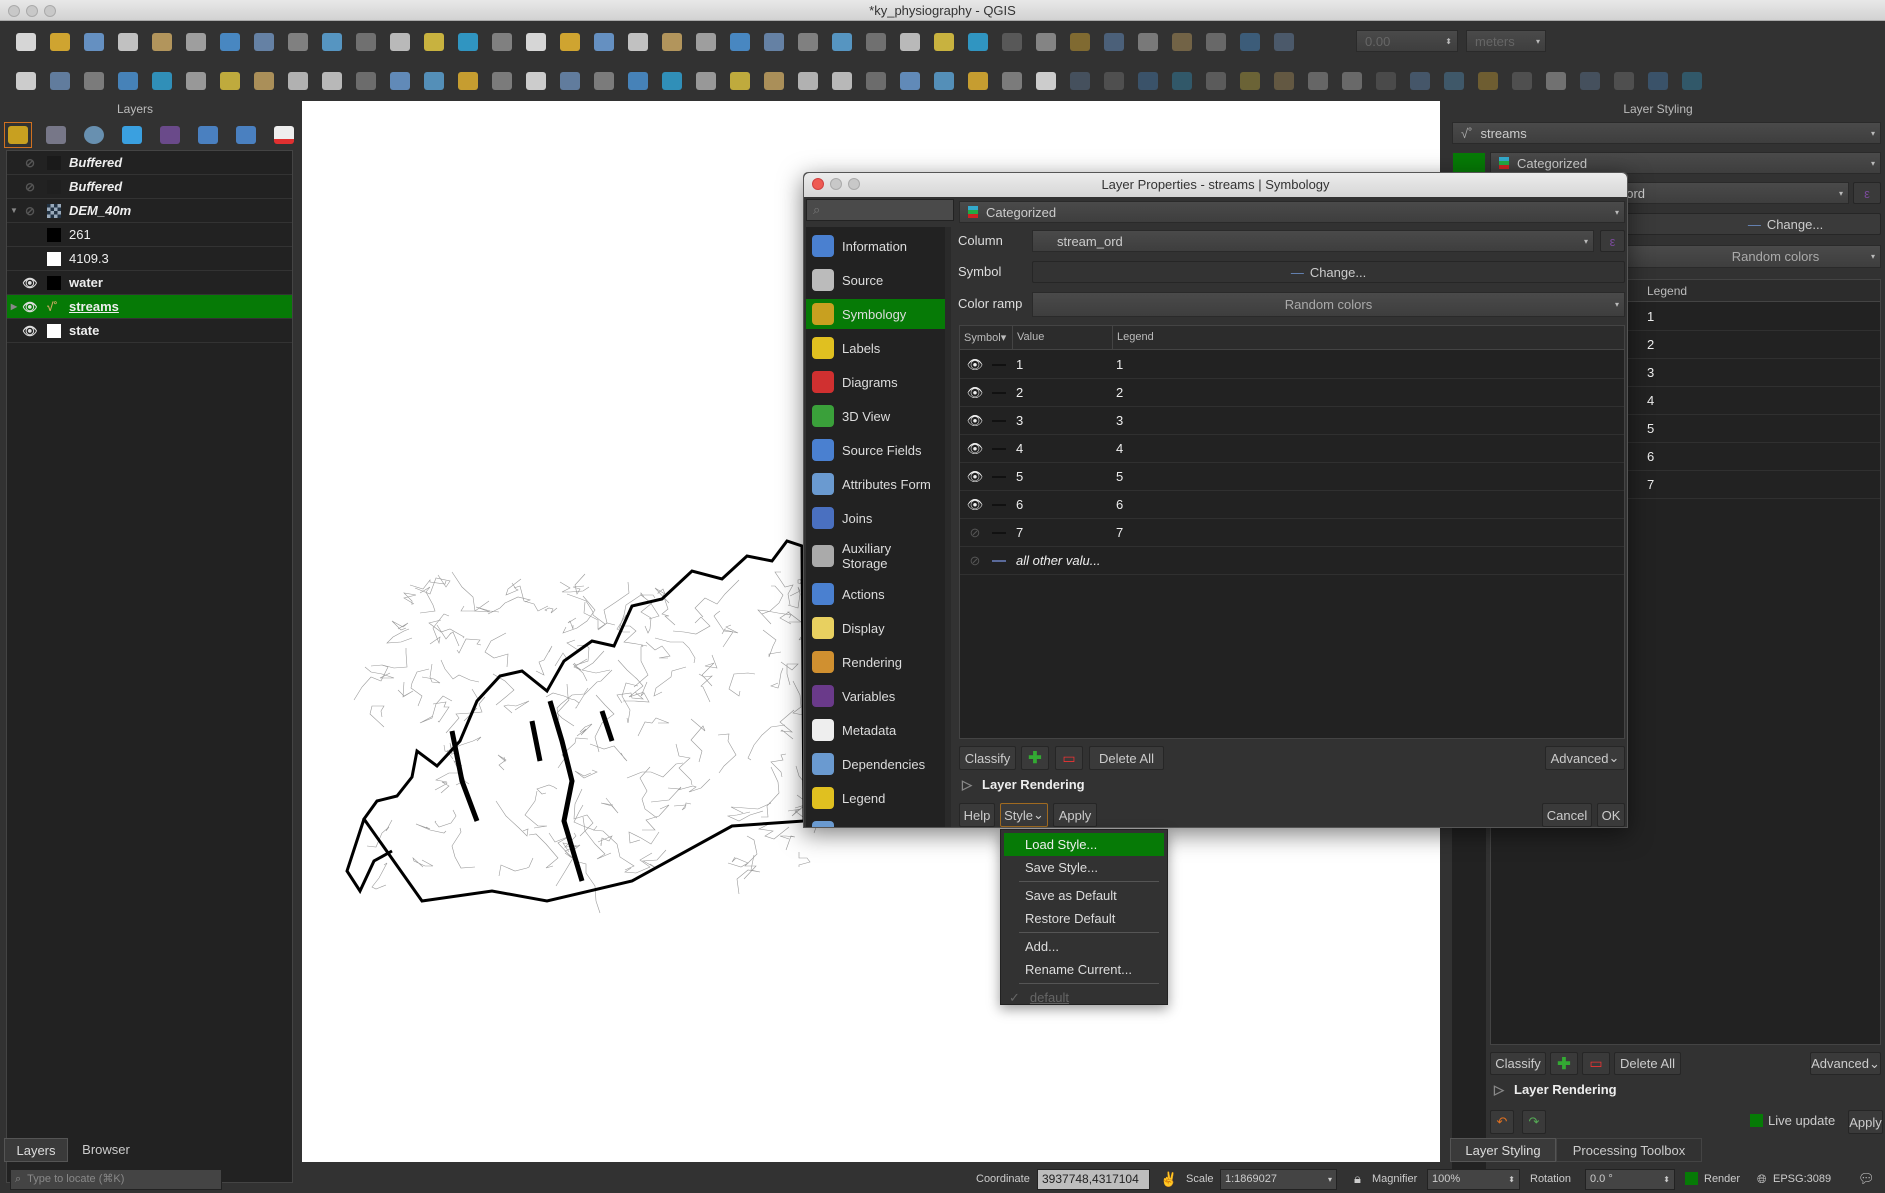 This screenshot has width=1885, height=1193. I want to click on sidebar-item-metadata: Metadata, so click(875, 730).